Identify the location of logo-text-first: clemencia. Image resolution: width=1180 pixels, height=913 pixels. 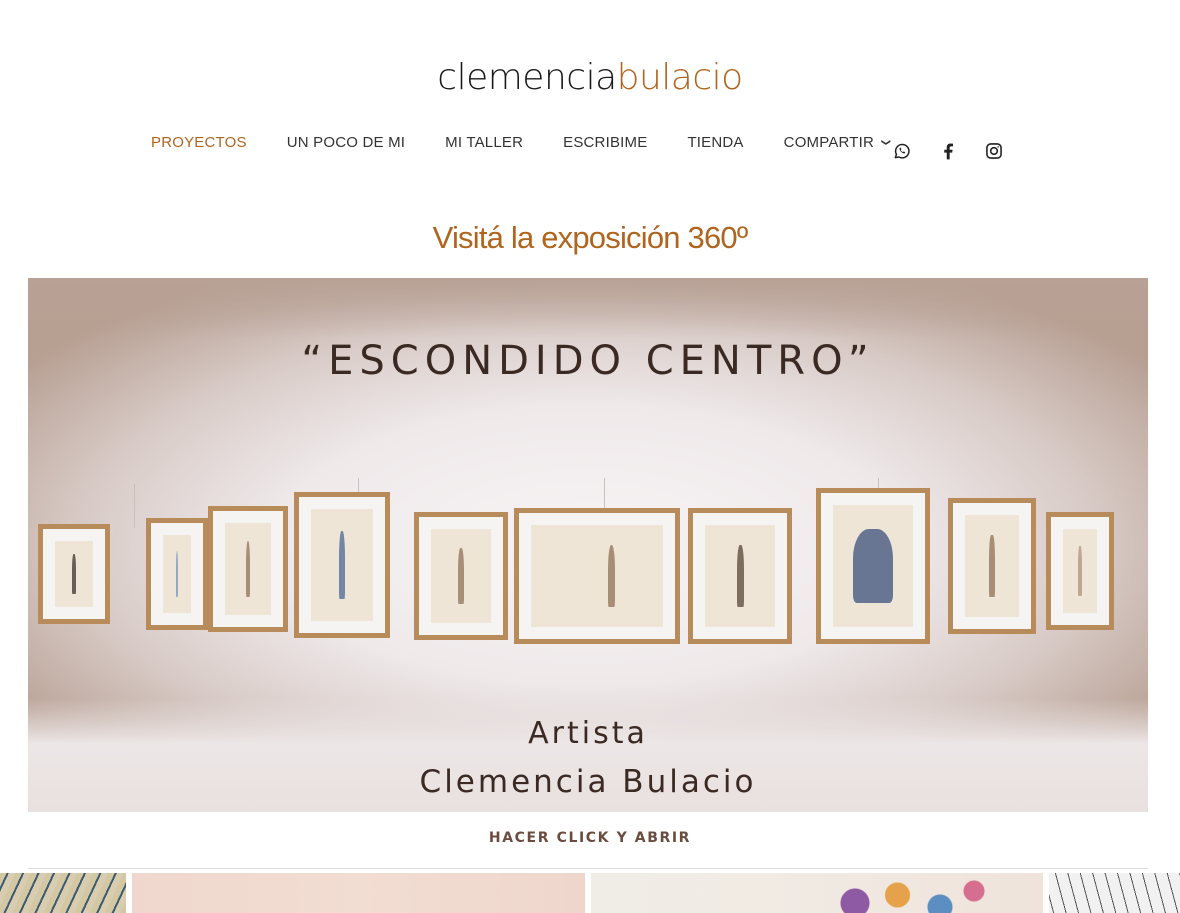
(527, 77).